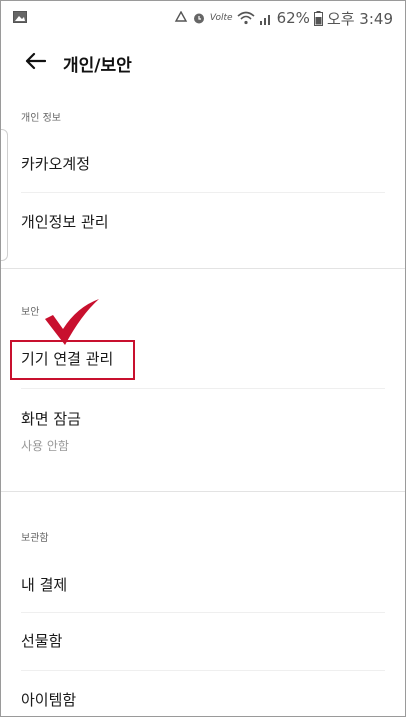  Describe the element at coordinates (203, 164) in the screenshot. I see `menu-item-kakao-account: 카카오계정` at that location.